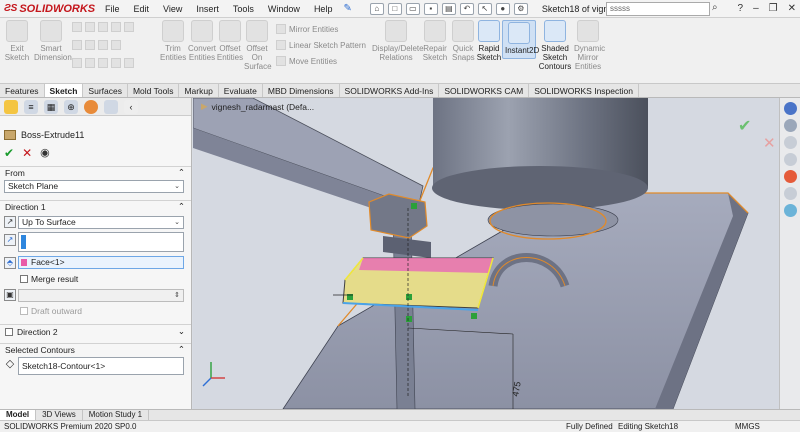 This screenshot has width=800, height=432. Describe the element at coordinates (347, 8) in the screenshot. I see `pin-icon: ✎` at that location.